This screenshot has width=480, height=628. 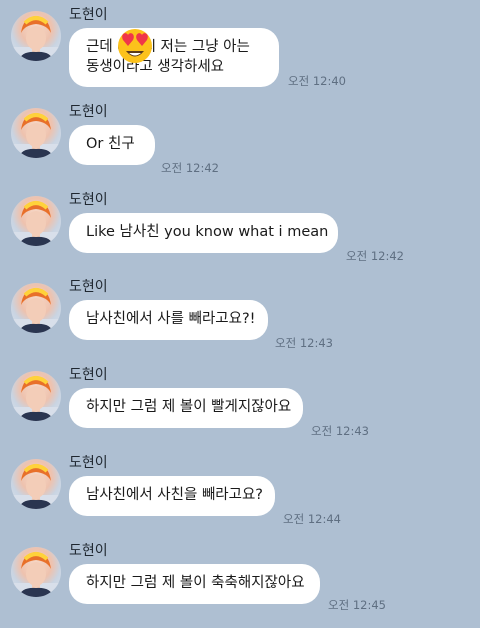 I want to click on message-bubble: Like 남사친 you know what i mean, so click(x=203, y=233).